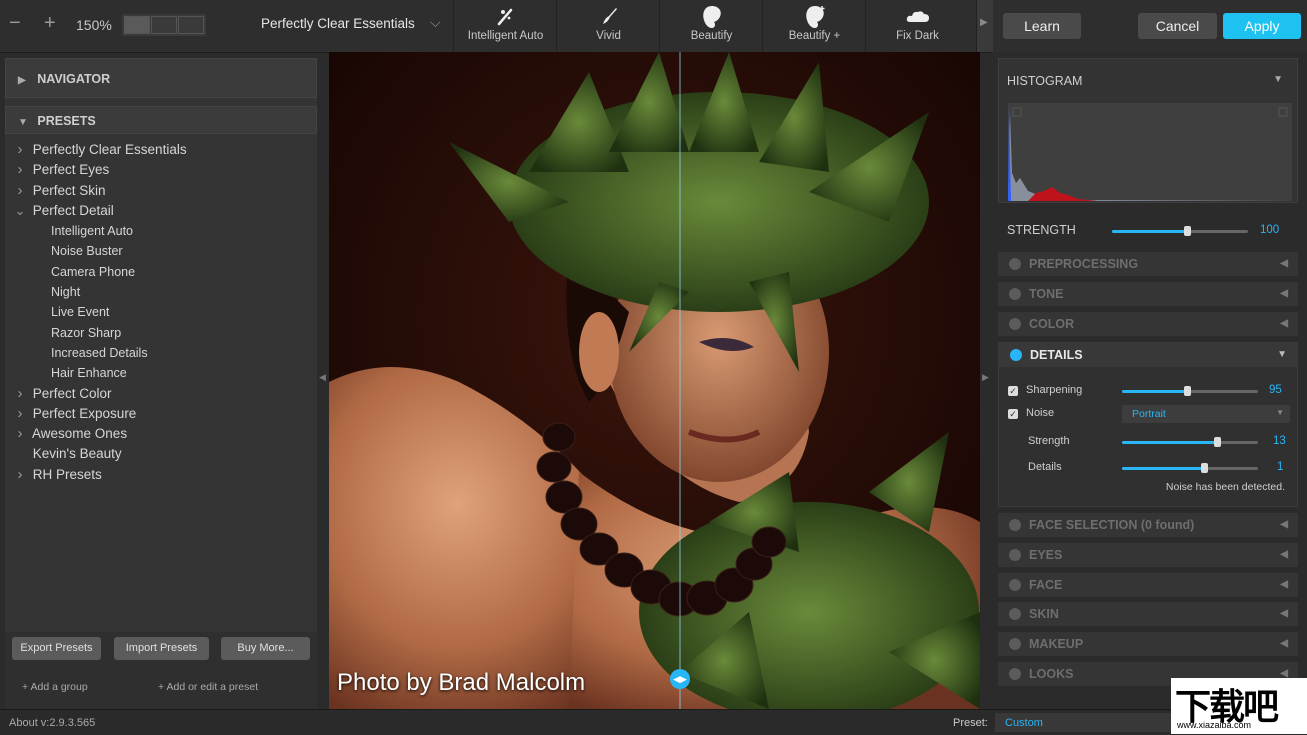 This screenshot has width=1307, height=735. What do you see at coordinates (161, 434) in the screenshot?
I see `preset-tree-item: › Awesome Ones` at bounding box center [161, 434].